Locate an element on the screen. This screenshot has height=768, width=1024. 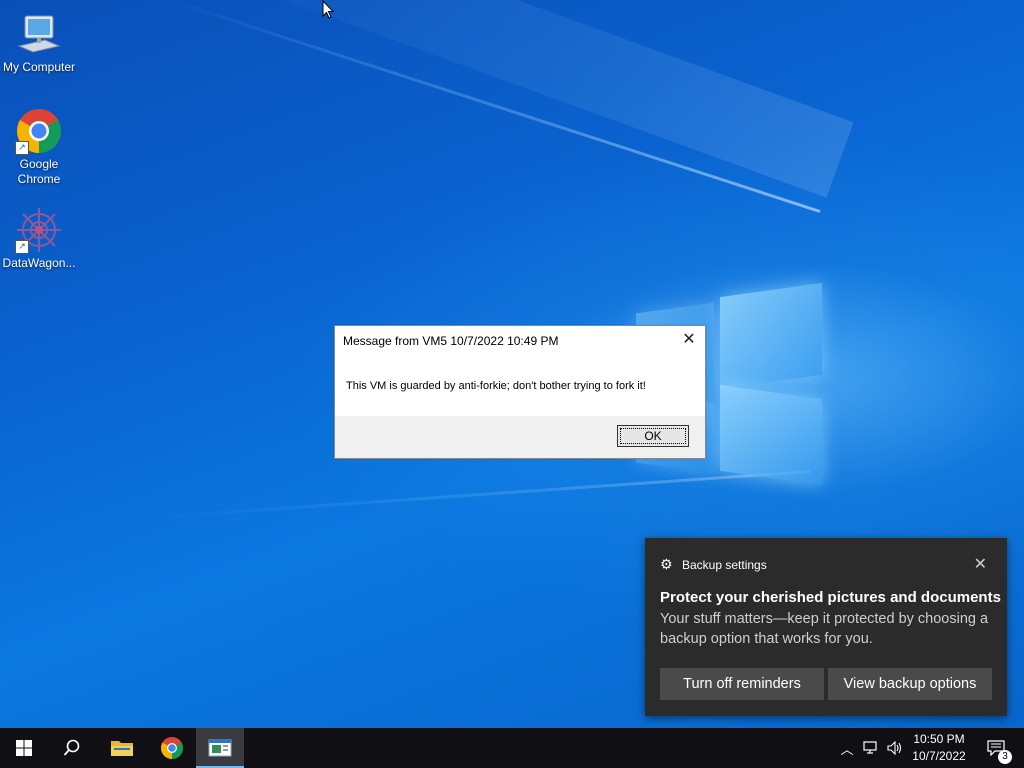
show-hidden-icons-button: ︿ is located at coordinates (847, 748).